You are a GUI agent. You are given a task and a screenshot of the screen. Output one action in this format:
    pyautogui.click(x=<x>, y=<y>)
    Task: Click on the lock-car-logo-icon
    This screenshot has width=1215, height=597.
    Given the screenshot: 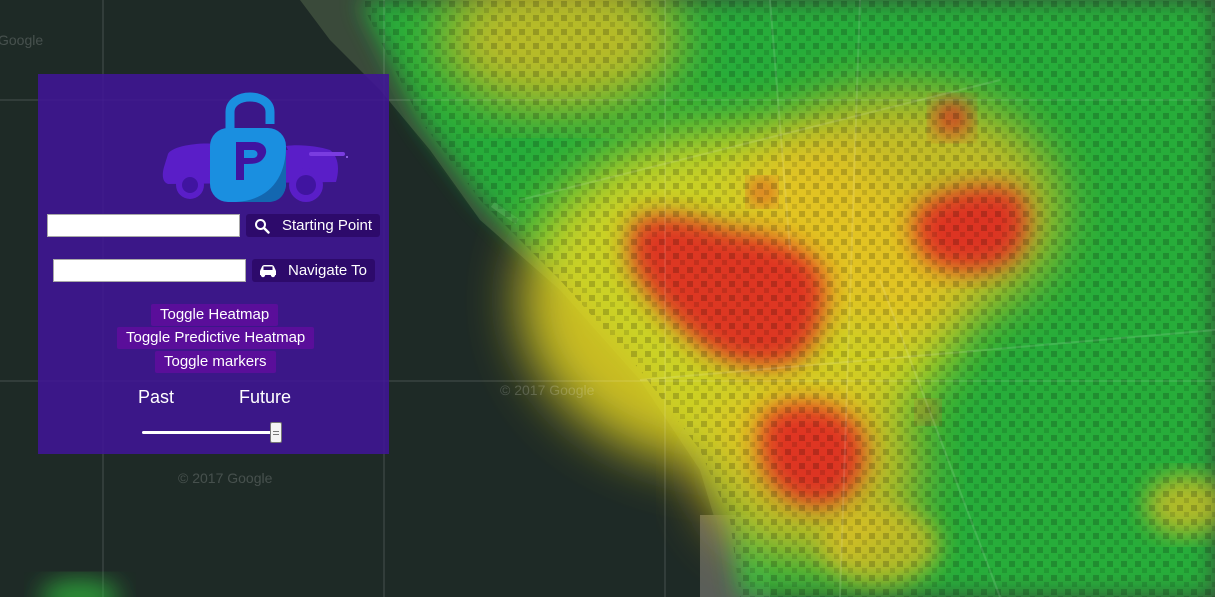 What is the action you would take?
    pyautogui.click(x=255, y=147)
    